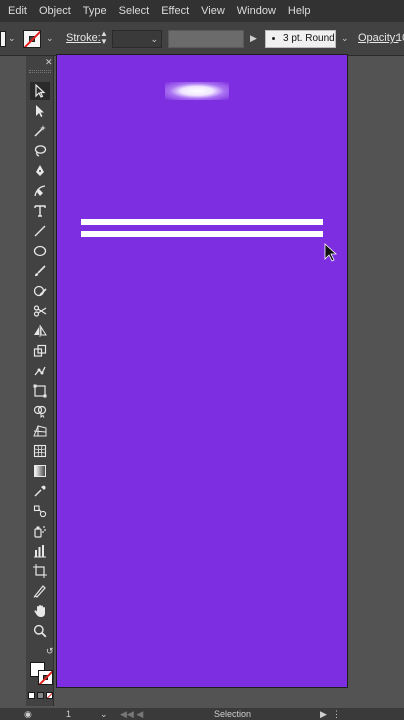  Describe the element at coordinates (137, 39) in the screenshot. I see `stroke-weight-field: ⌄` at that location.